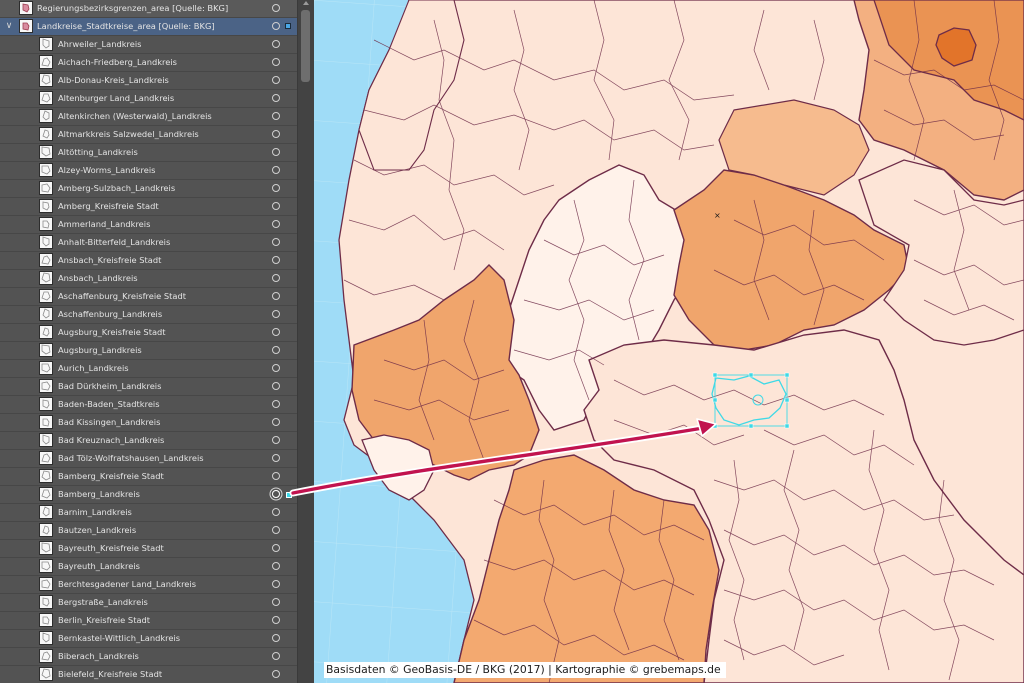 Image resolution: width=1024 pixels, height=683 pixels. What do you see at coordinates (148, 189) in the screenshot?
I see `layer-item: Amberg-Sulzbach_Landkreis` at bounding box center [148, 189].